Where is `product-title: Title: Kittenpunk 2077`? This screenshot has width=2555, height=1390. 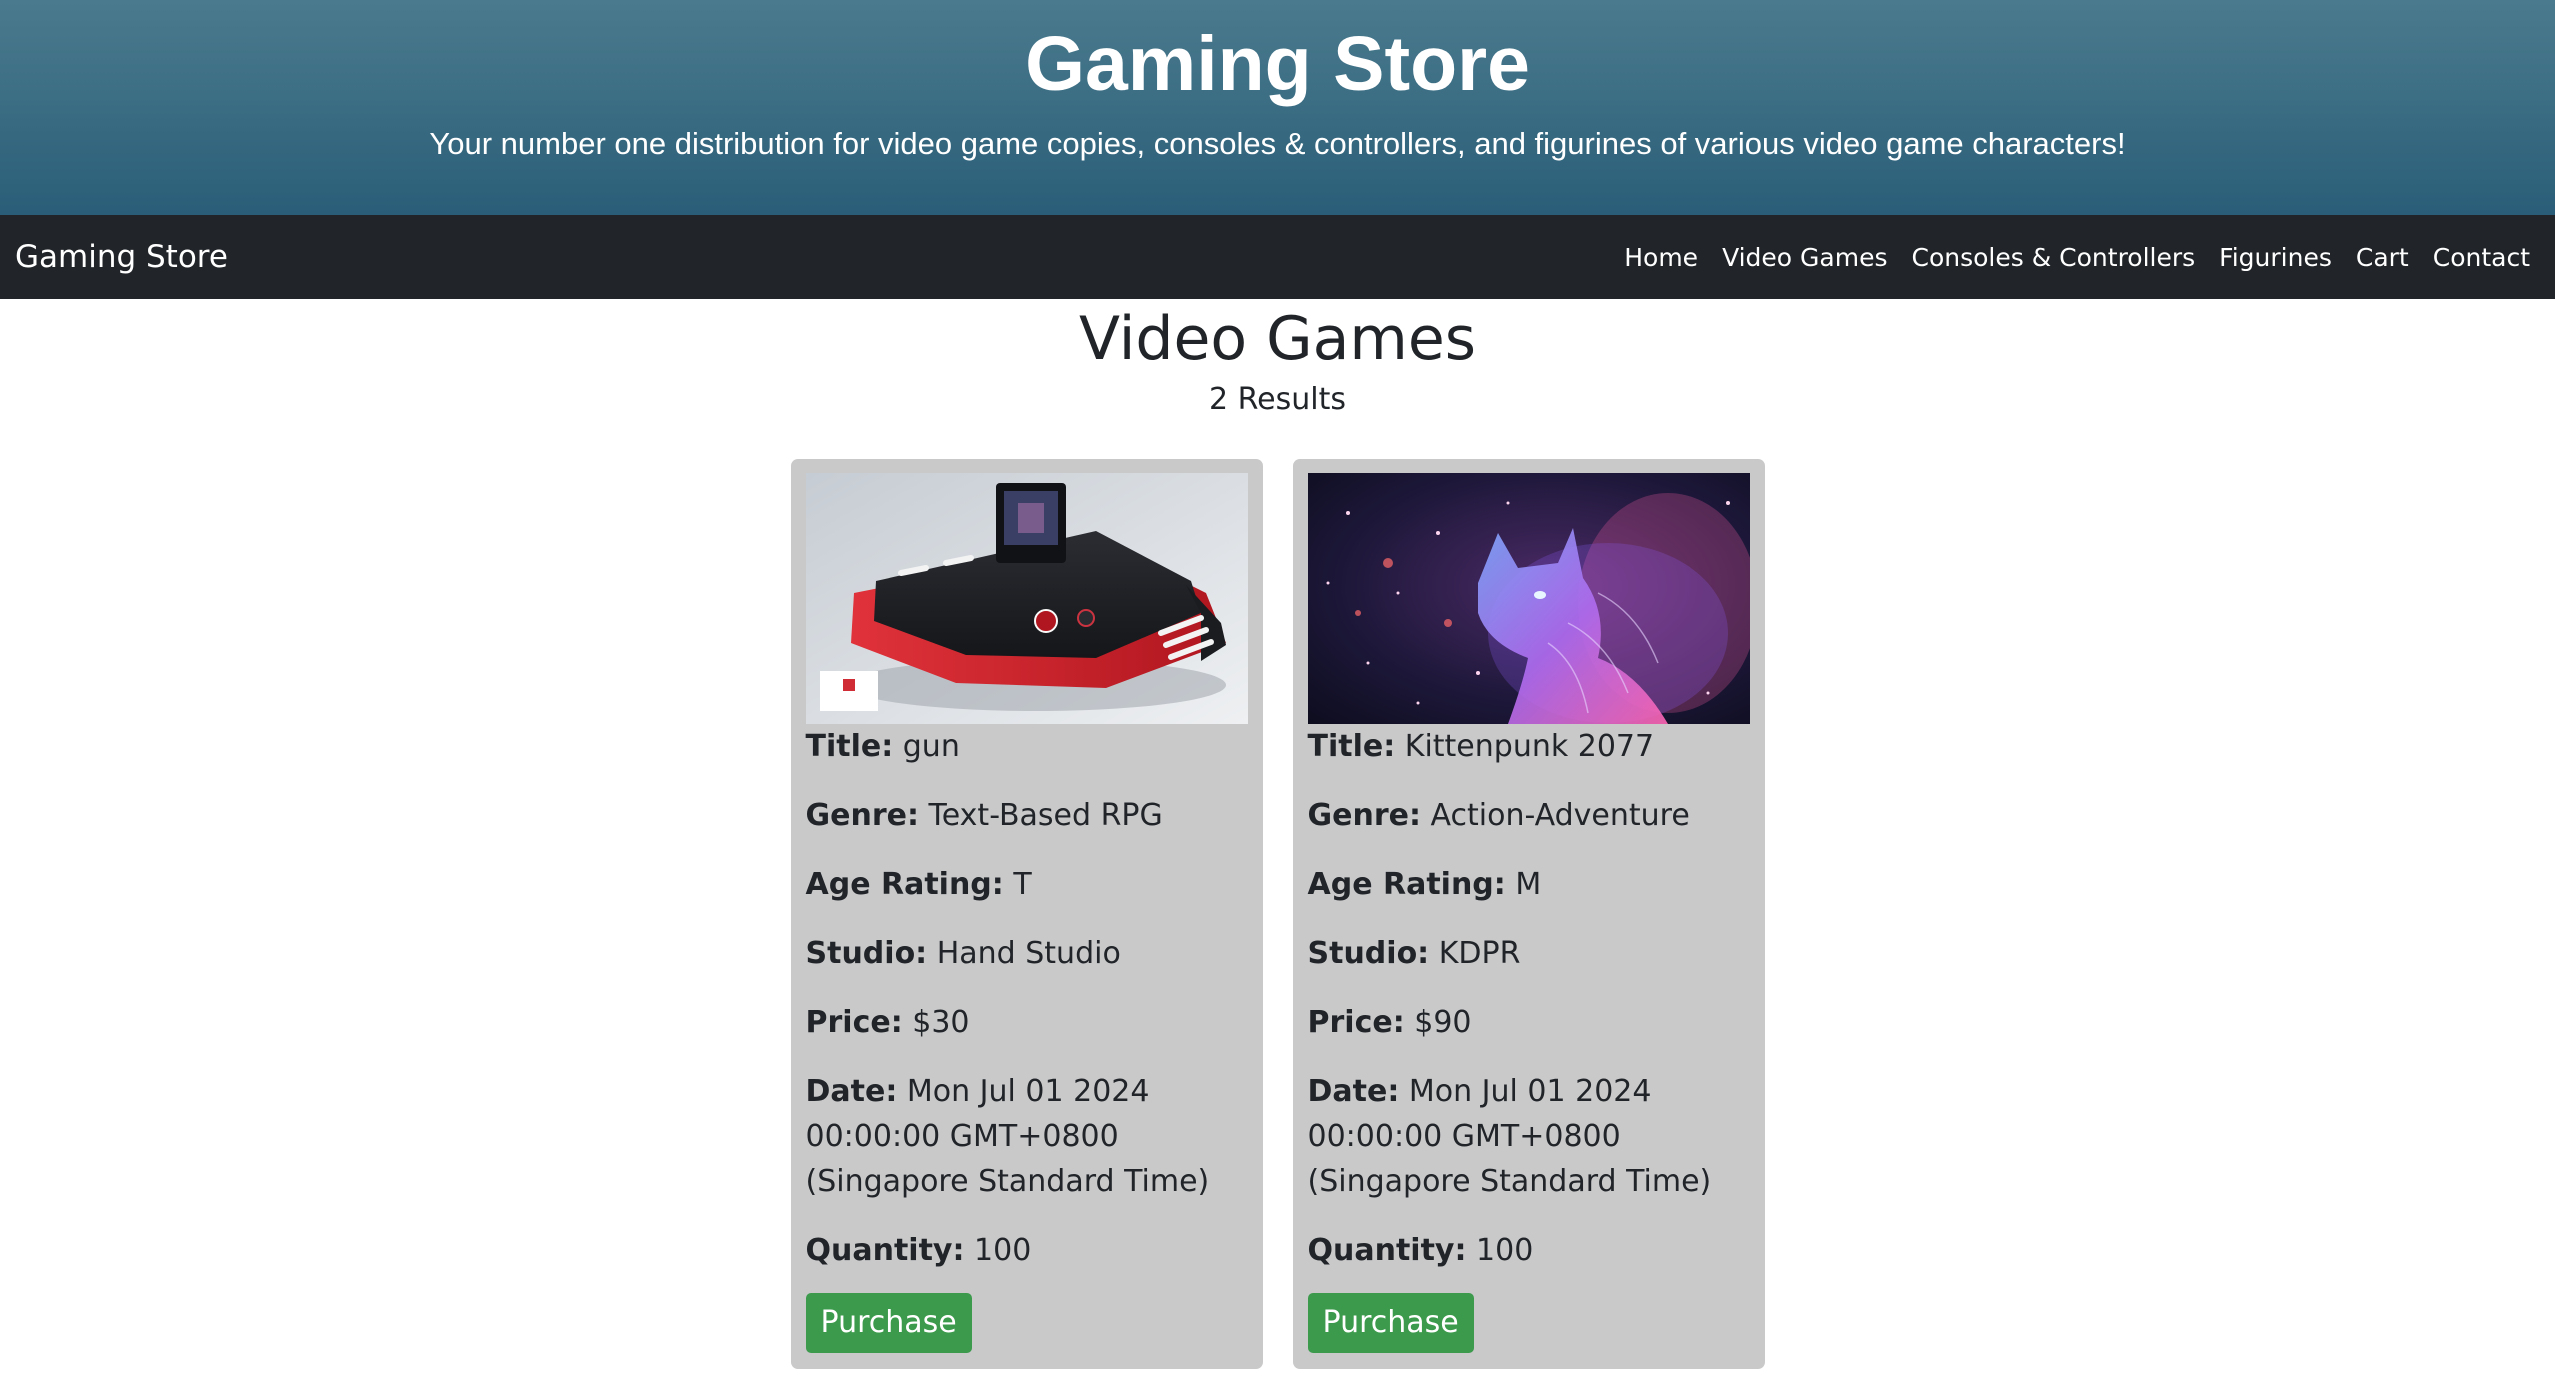
product-title: Title: Kittenpunk 2077 is located at coordinates (1529, 746).